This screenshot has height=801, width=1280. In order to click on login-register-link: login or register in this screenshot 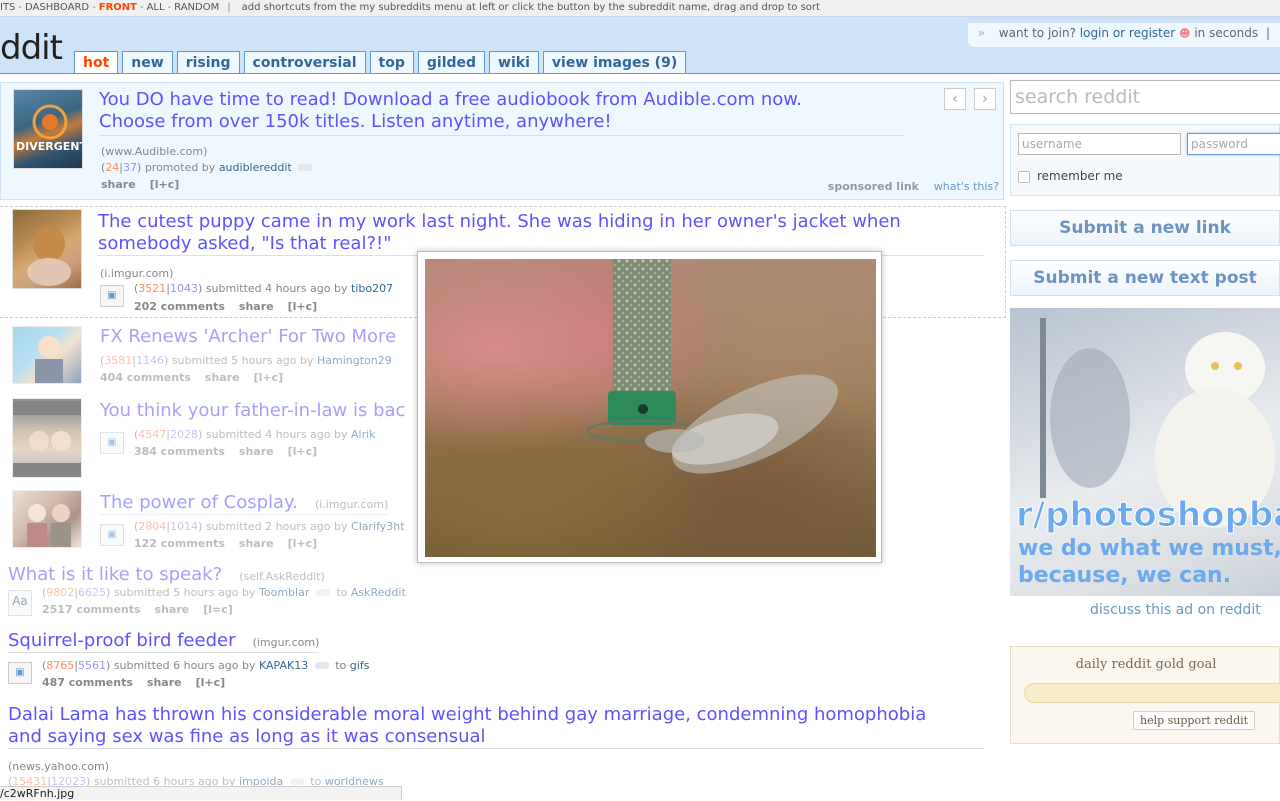, I will do `click(1127, 33)`.